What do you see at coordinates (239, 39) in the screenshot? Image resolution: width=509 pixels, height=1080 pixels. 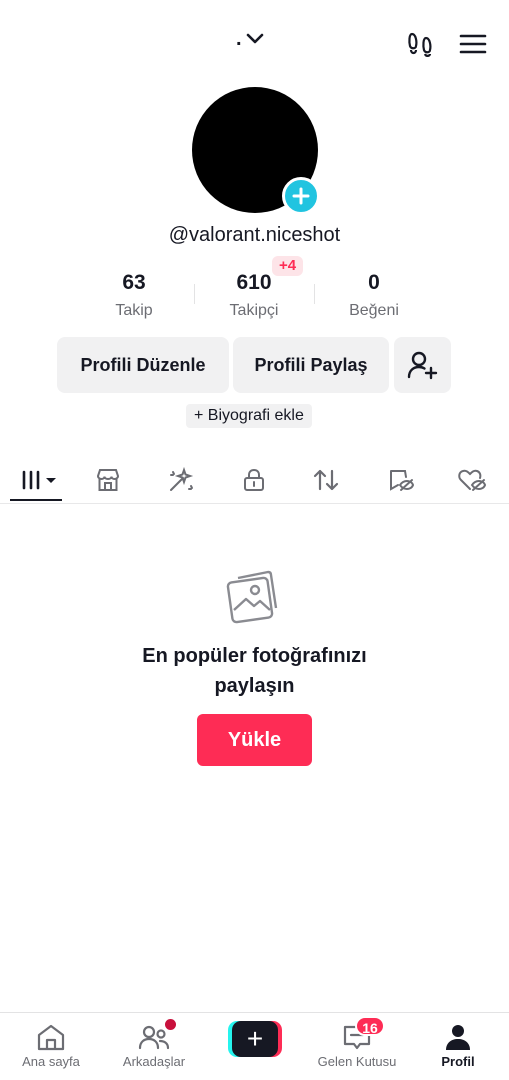 I see `account-name: .` at bounding box center [239, 39].